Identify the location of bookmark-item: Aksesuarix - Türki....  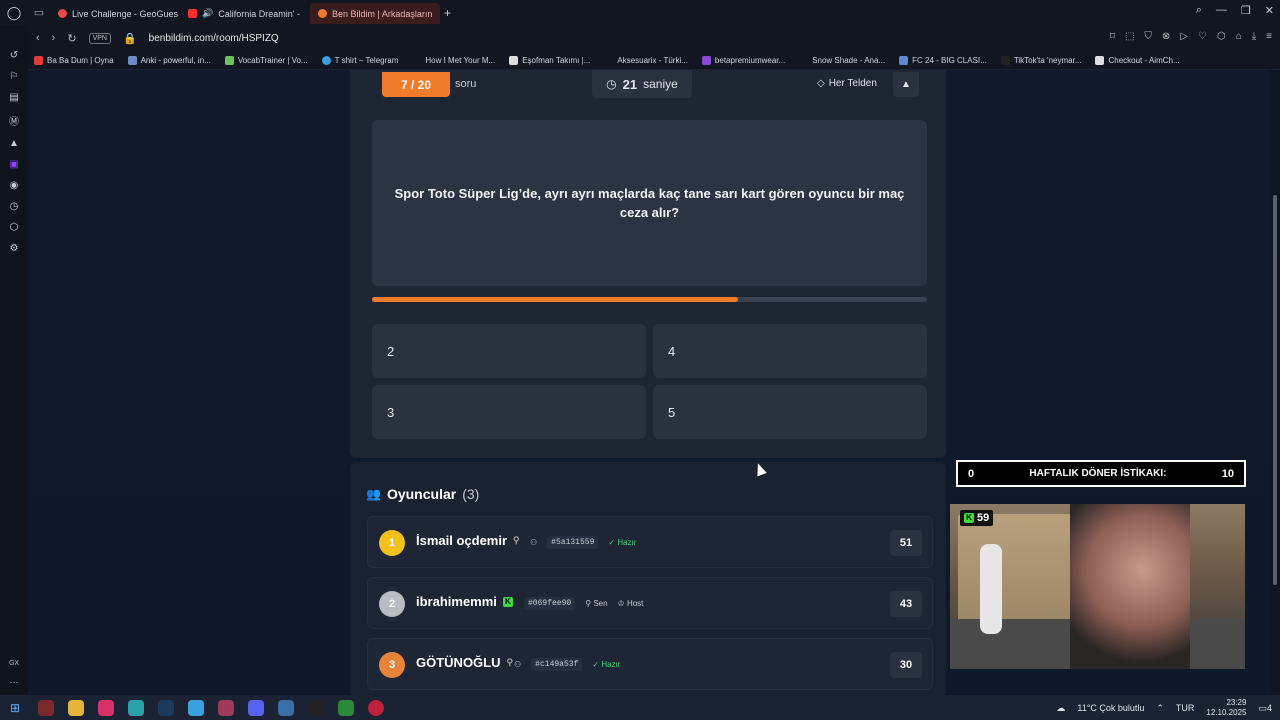
(646, 60).